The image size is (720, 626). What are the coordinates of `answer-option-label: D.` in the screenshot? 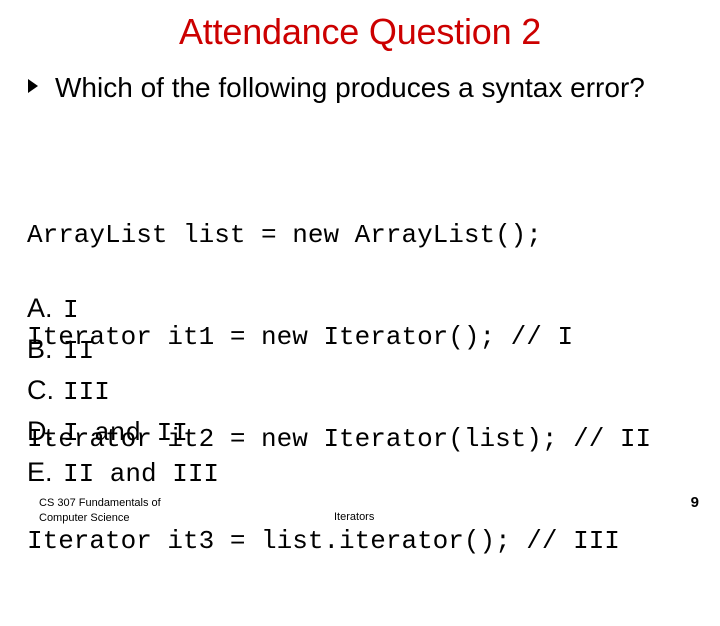 It's located at (40, 431).